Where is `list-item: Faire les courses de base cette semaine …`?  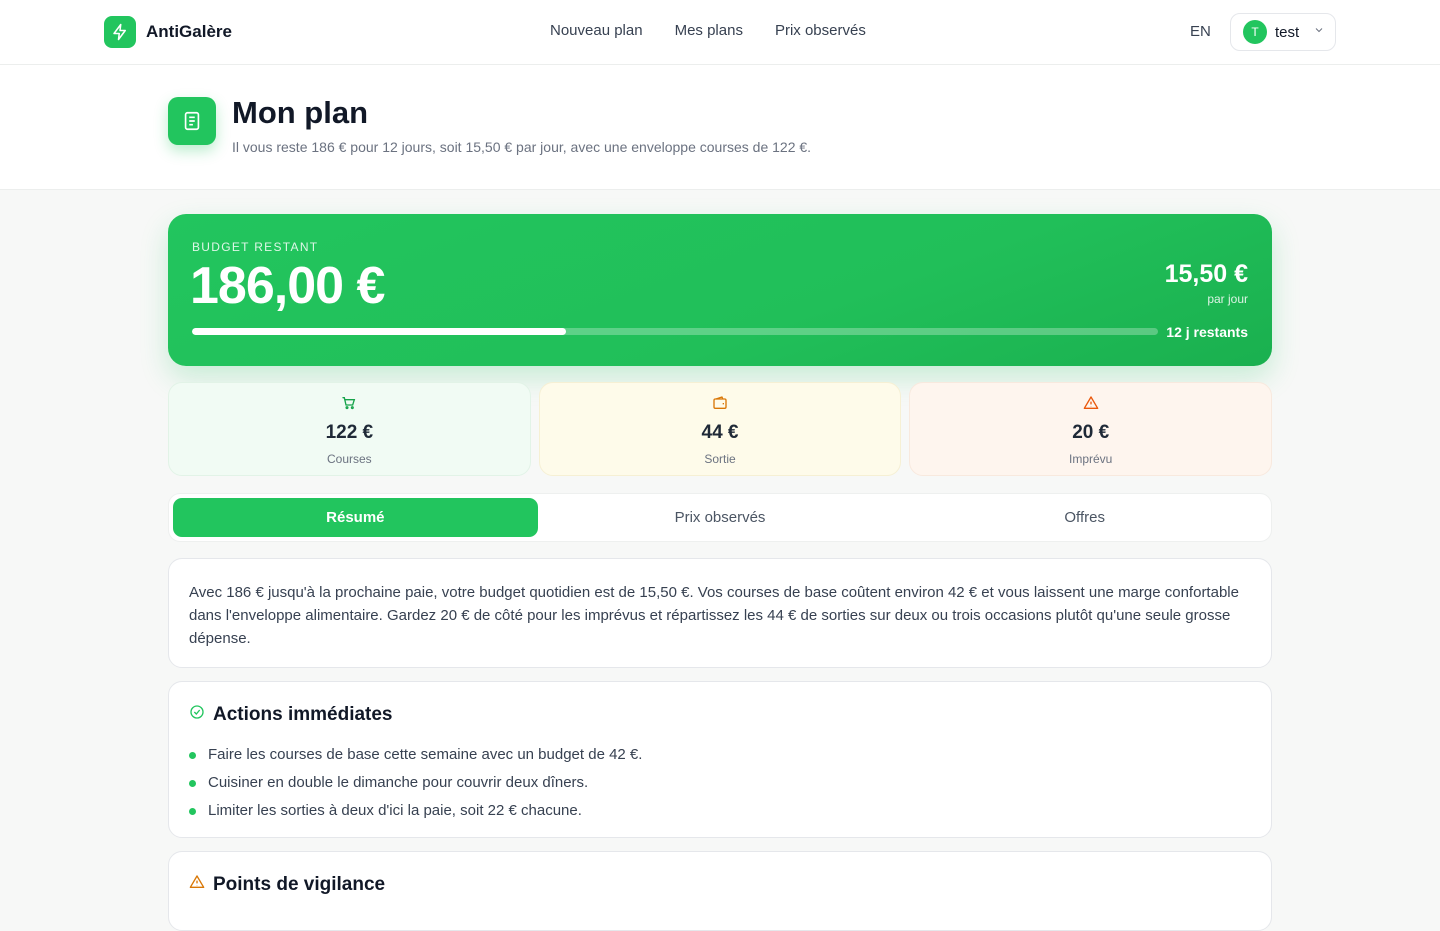
list-item: Faire les courses de base cette semaine … is located at coordinates (720, 754).